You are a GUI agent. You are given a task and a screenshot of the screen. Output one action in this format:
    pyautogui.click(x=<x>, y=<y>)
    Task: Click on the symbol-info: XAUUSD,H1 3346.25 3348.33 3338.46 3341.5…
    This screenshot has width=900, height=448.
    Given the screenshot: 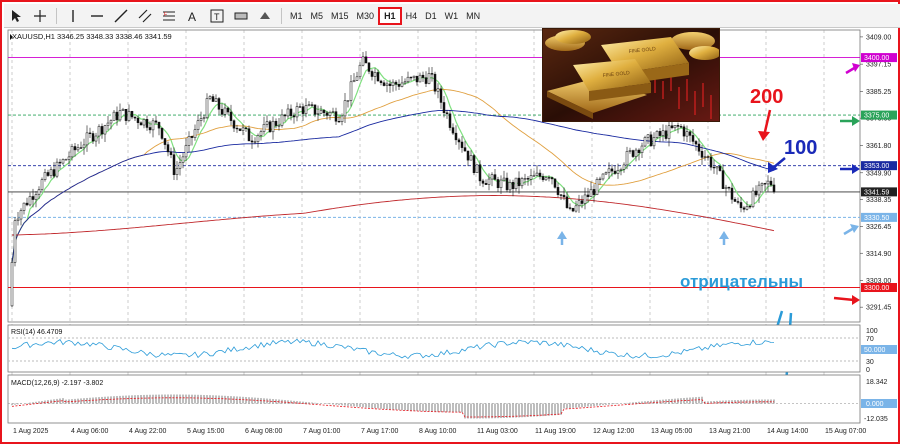 What is the action you would take?
    pyautogui.click(x=92, y=36)
    